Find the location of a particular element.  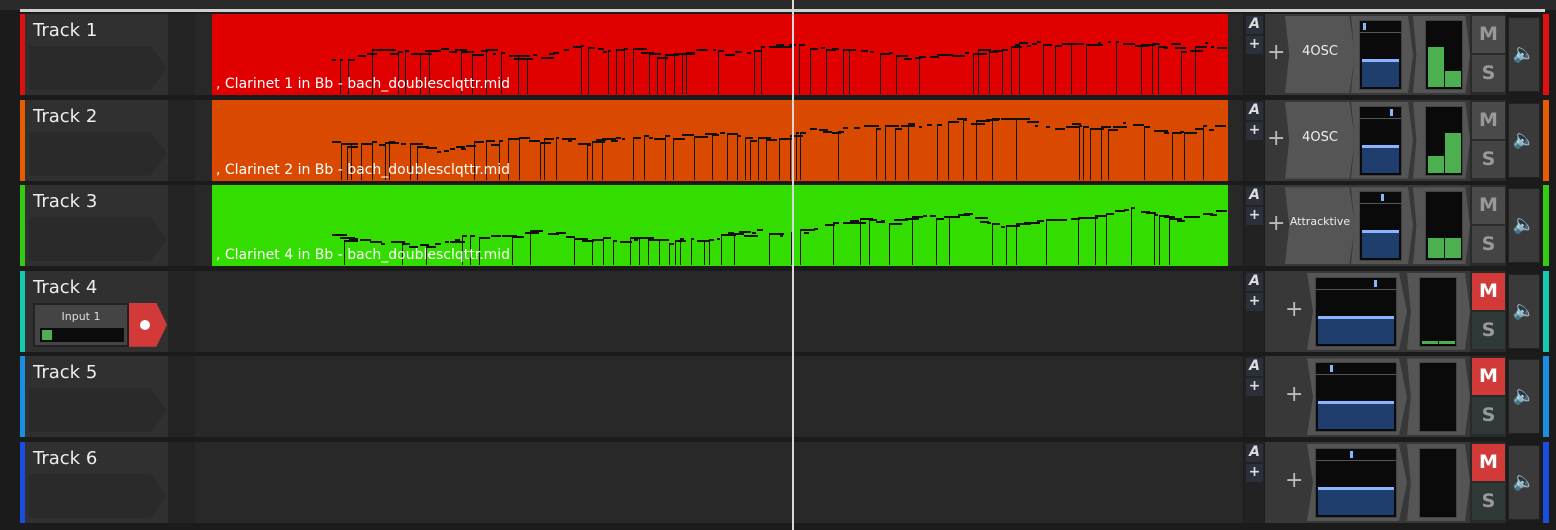

playhead is located at coordinates (793, 265).